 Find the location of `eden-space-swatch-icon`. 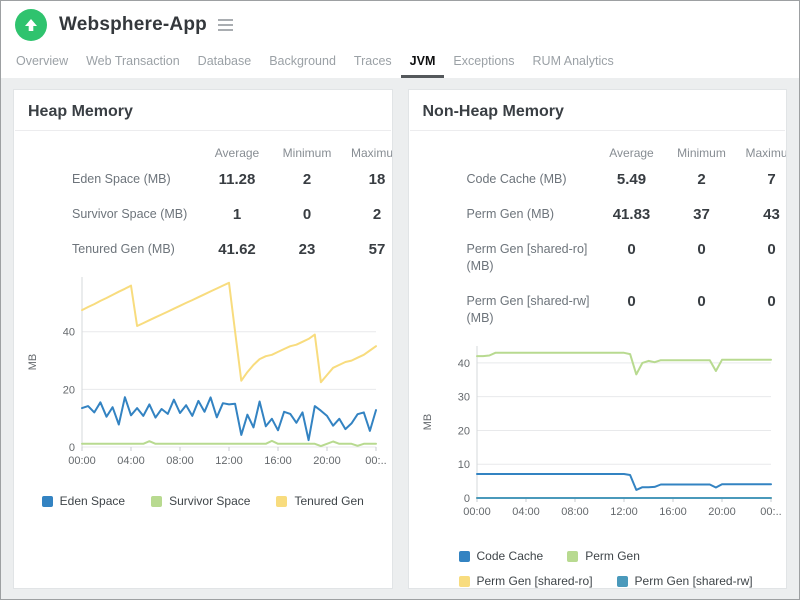

eden-space-swatch-icon is located at coordinates (47, 501).